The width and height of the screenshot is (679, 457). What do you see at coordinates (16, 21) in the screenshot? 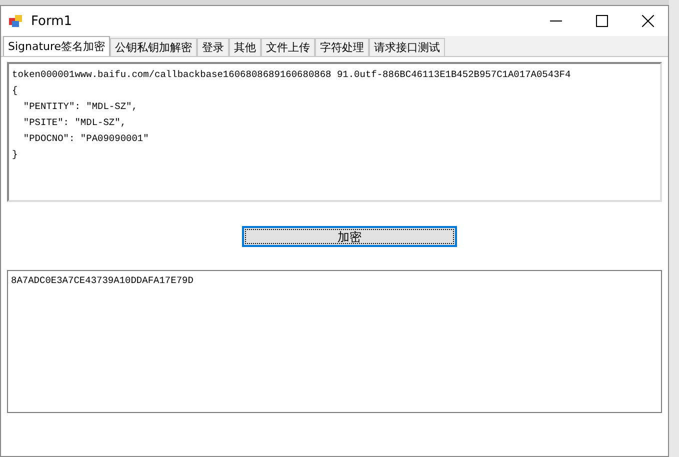
I see `app-icon` at bounding box center [16, 21].